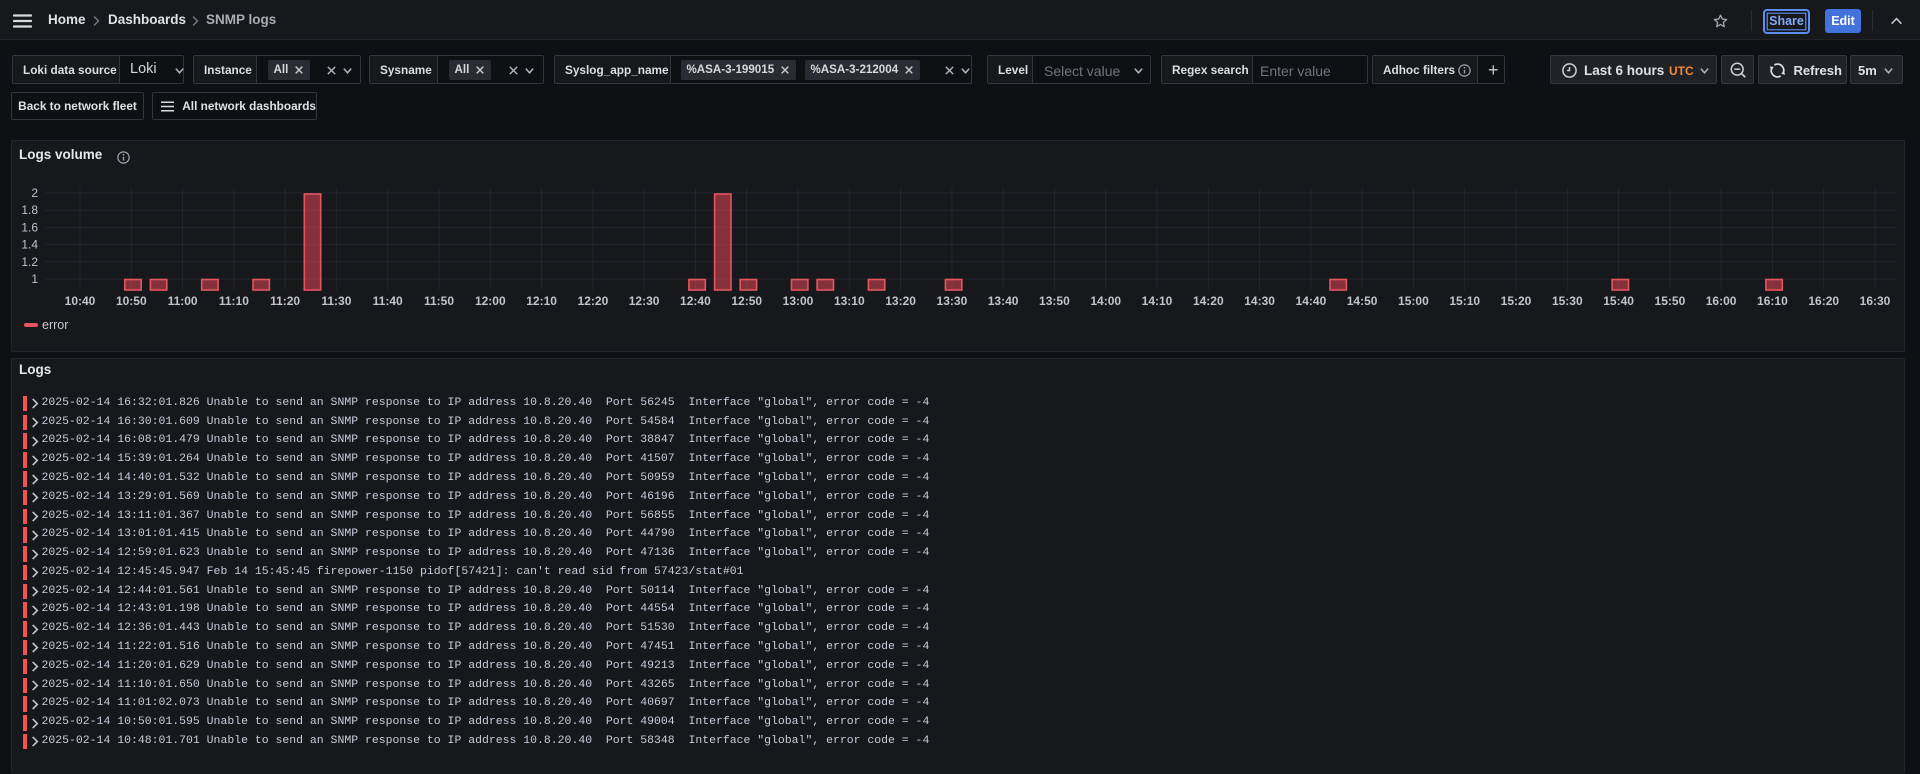  What do you see at coordinates (1567, 301) in the screenshot?
I see `svg-text: 15:30` at bounding box center [1567, 301].